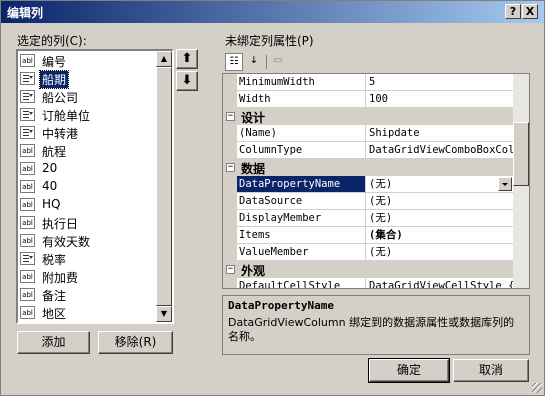  Describe the element at coordinates (253, 169) in the screenshot. I see `category-name: 数据` at that location.